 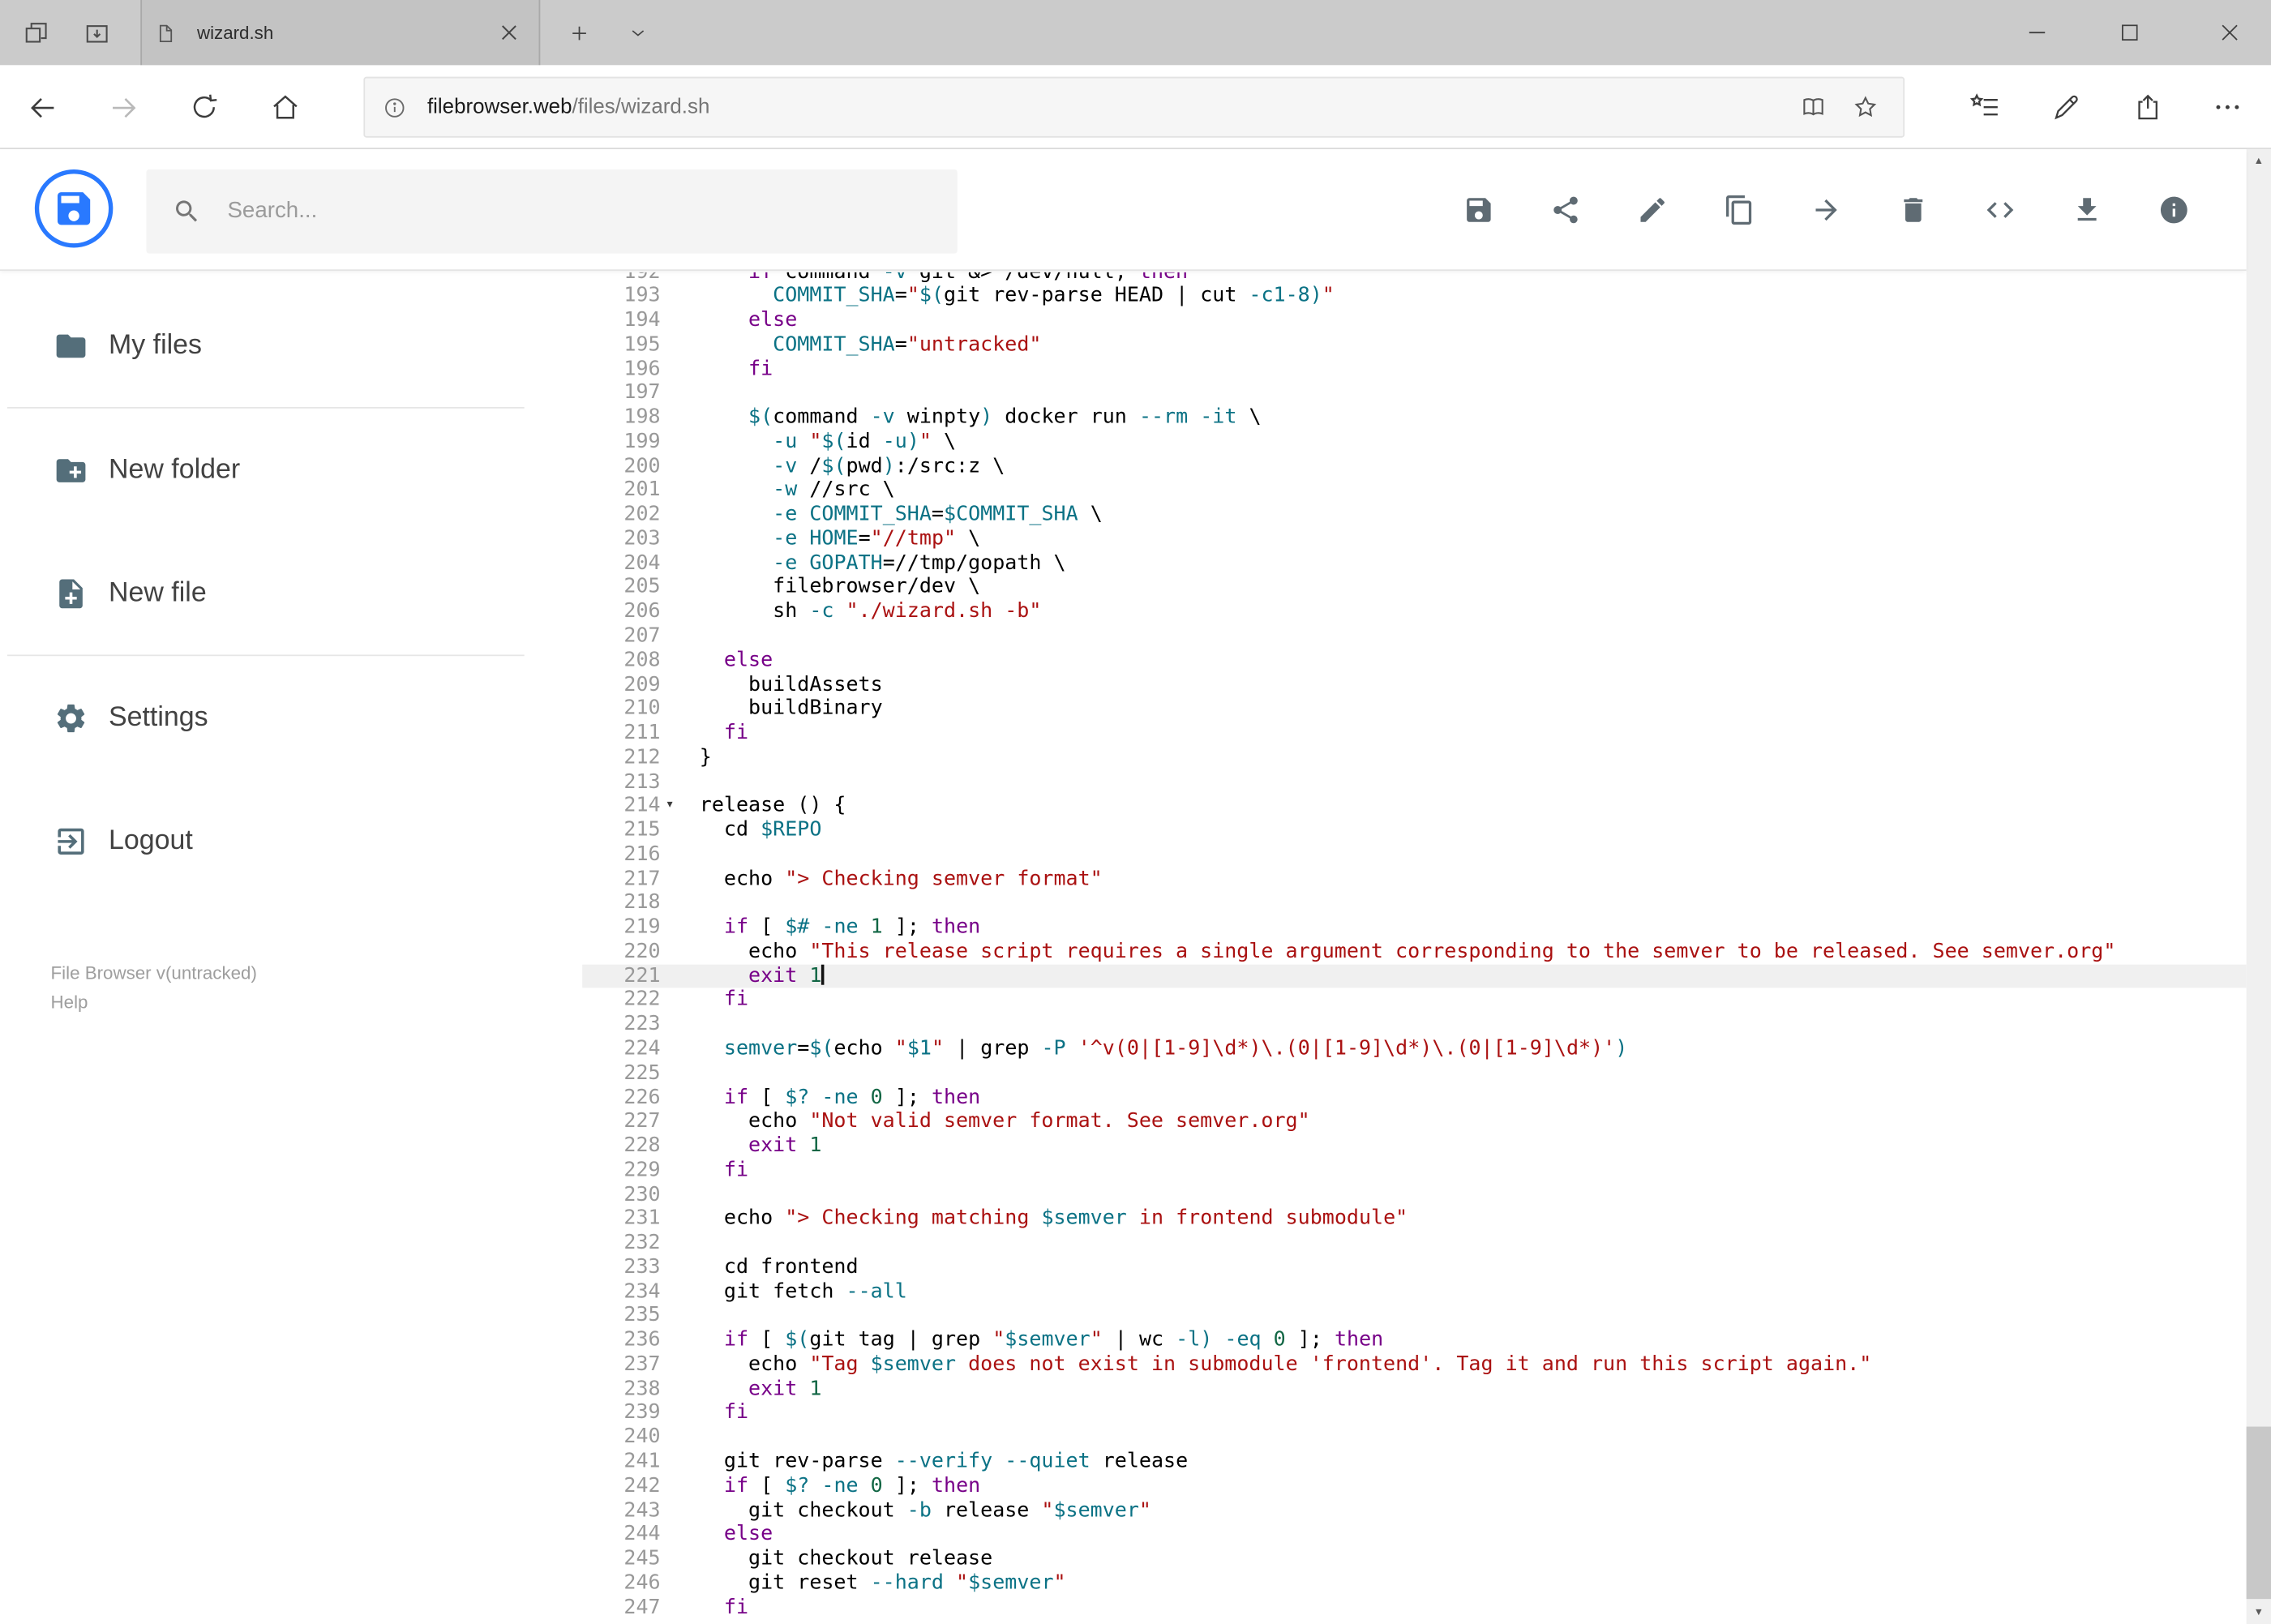 What do you see at coordinates (1415, 1195) in the screenshot?
I see `code-line: 230` at bounding box center [1415, 1195].